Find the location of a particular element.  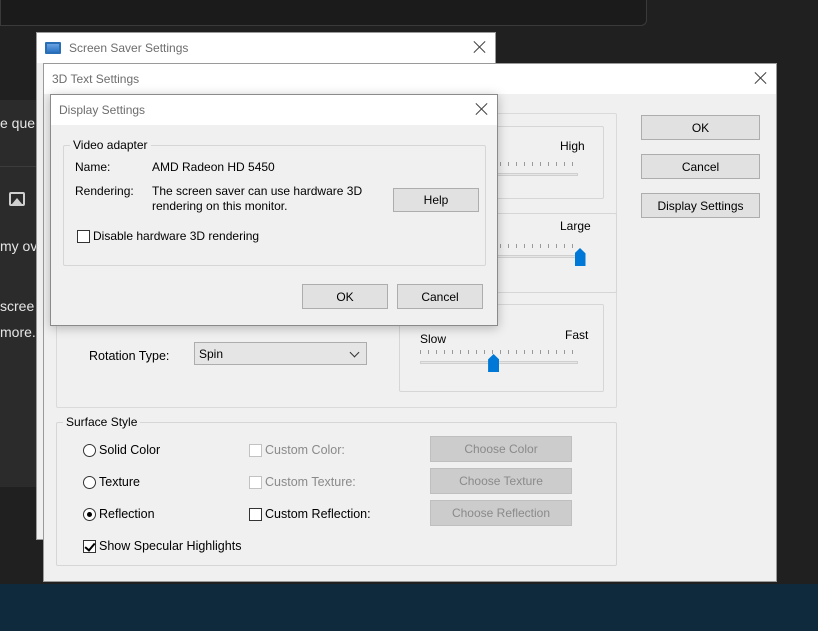

help-button: Help is located at coordinates (436, 200).